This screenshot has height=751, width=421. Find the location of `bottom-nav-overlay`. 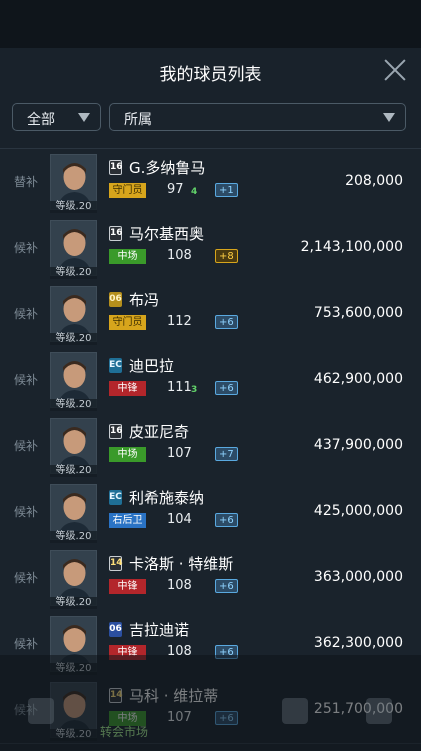

bottom-nav-overlay is located at coordinates (210, 702).